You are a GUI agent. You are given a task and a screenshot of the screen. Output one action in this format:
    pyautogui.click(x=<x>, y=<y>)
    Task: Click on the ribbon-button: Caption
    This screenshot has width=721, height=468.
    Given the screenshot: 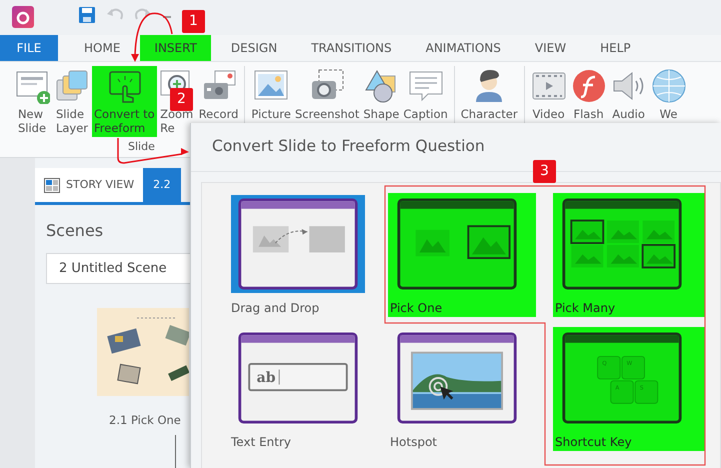 What is the action you would take?
    pyautogui.click(x=425, y=94)
    